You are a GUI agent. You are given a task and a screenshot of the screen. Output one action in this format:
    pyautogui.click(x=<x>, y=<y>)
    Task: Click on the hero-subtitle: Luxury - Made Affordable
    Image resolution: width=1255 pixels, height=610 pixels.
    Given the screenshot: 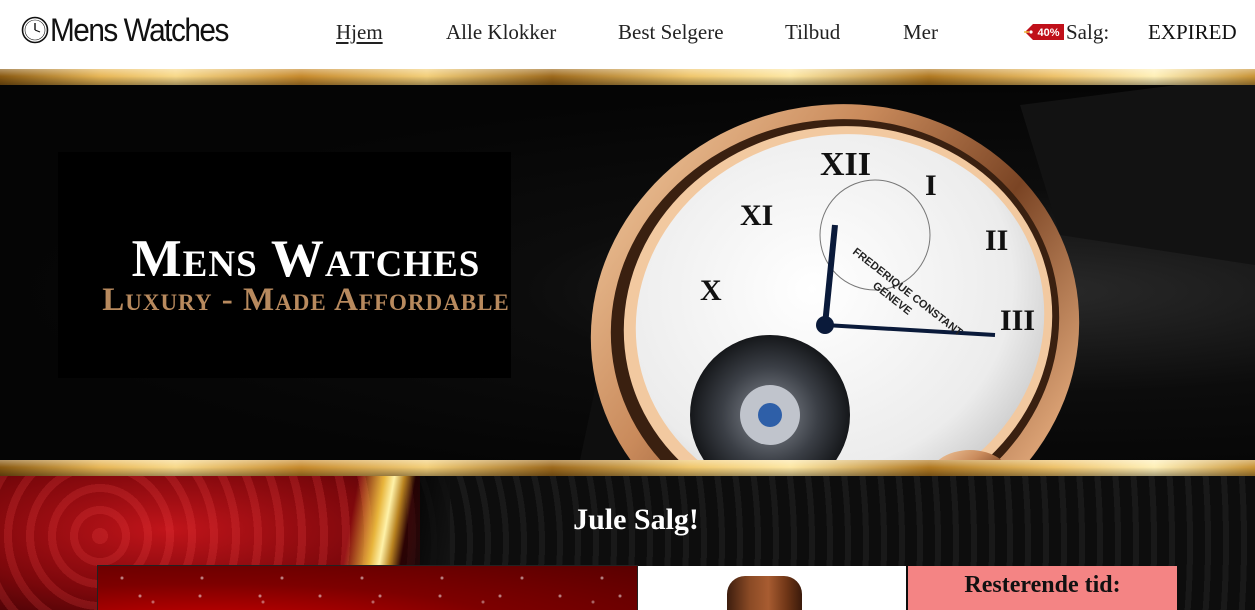 What is the action you would take?
    pyautogui.click(x=306, y=300)
    